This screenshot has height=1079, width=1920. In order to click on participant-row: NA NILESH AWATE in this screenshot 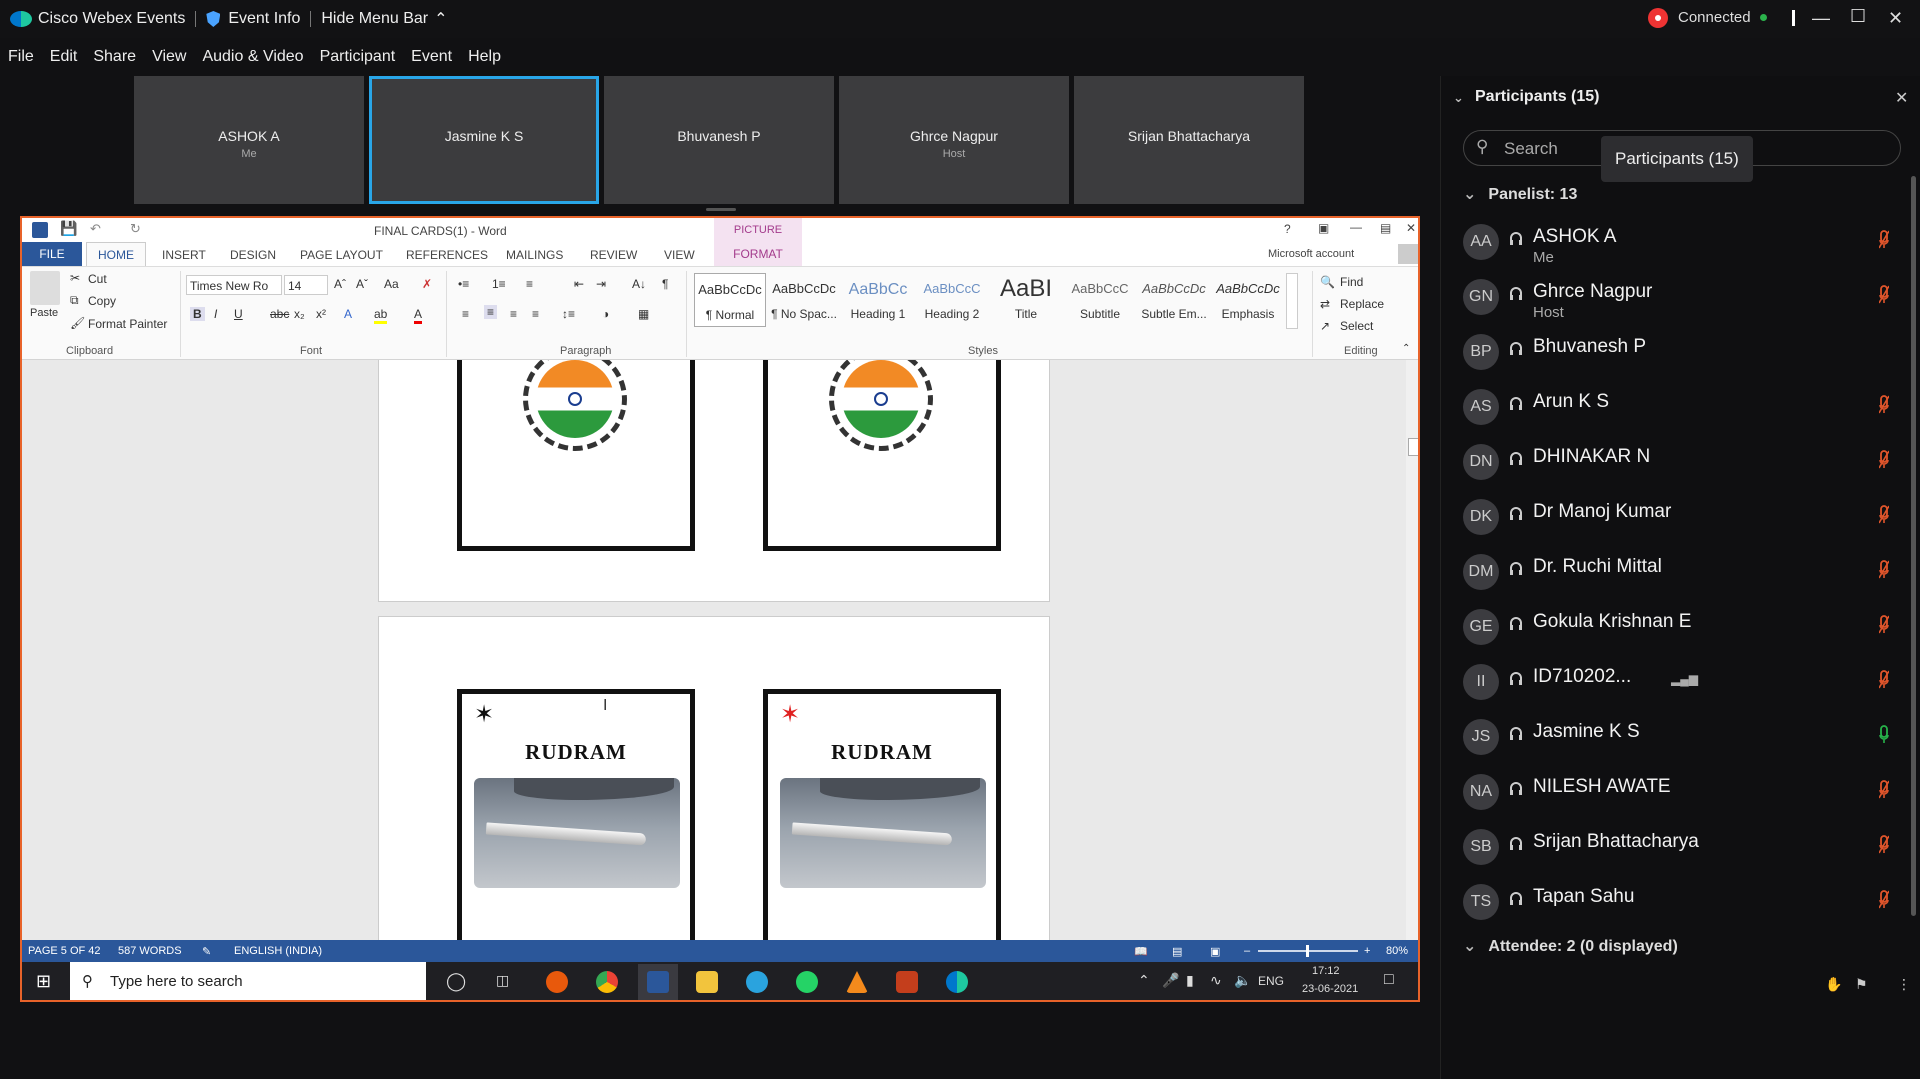, I will do `click(1683, 793)`.